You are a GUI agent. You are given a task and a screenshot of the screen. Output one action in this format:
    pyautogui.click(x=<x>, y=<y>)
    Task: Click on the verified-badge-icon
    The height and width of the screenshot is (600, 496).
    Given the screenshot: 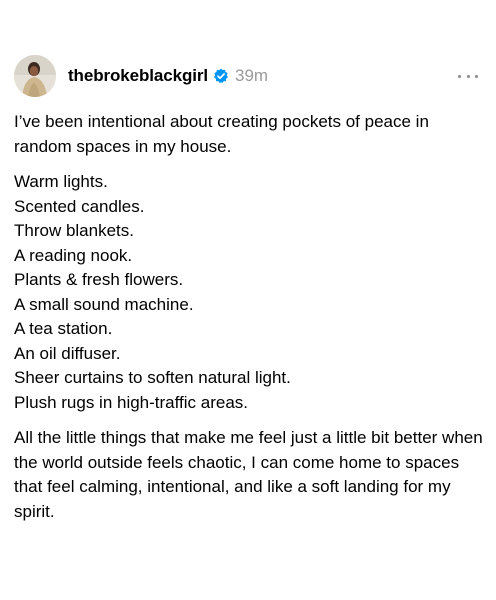 What is the action you would take?
    pyautogui.click(x=221, y=76)
    